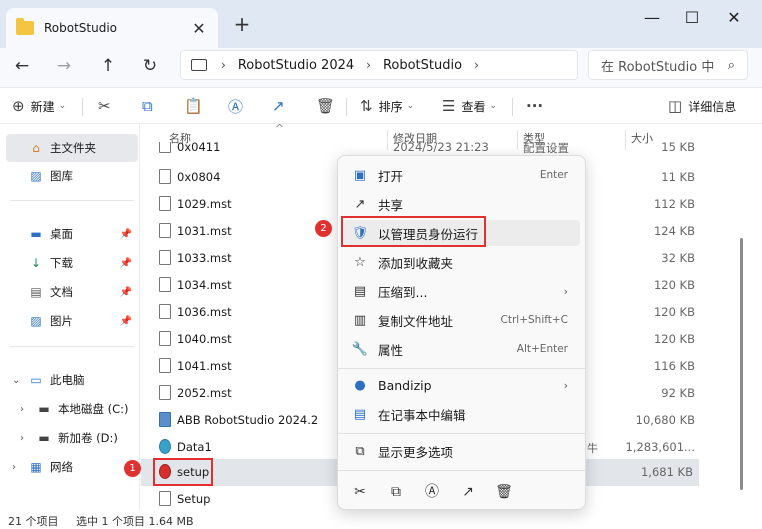 The width and height of the screenshot is (762, 529). I want to click on menu-item-show-more: ⧉ 显示更多选项, so click(462, 451).